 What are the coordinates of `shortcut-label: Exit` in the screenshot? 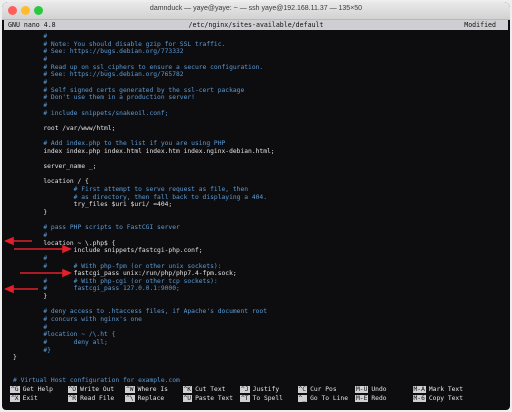 It's located at (30, 398).